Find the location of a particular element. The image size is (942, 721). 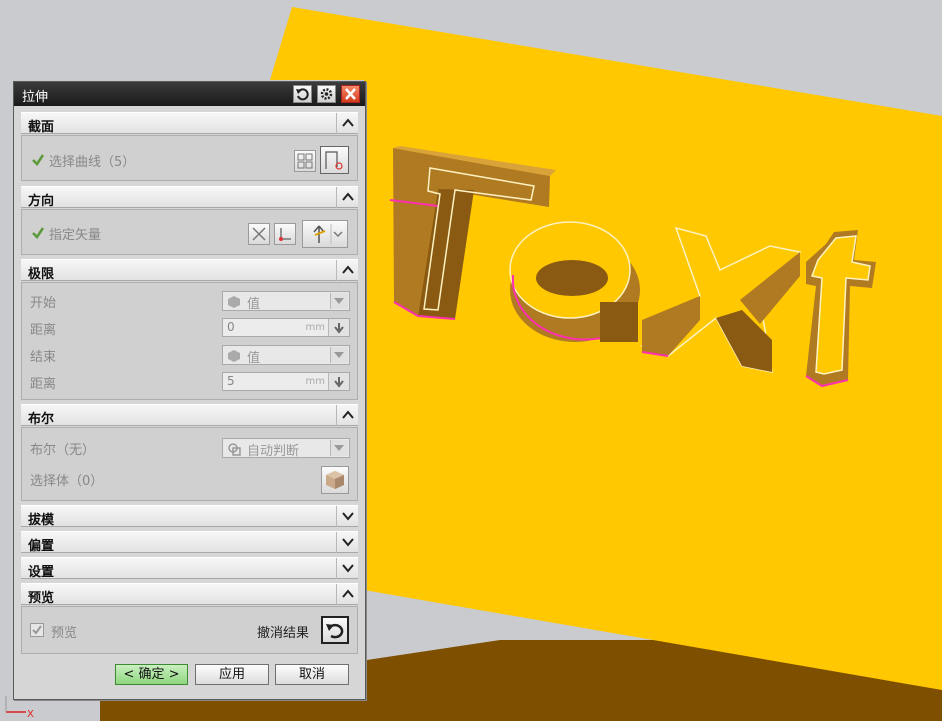

start-distance-input: 0 mm is located at coordinates (286, 327).